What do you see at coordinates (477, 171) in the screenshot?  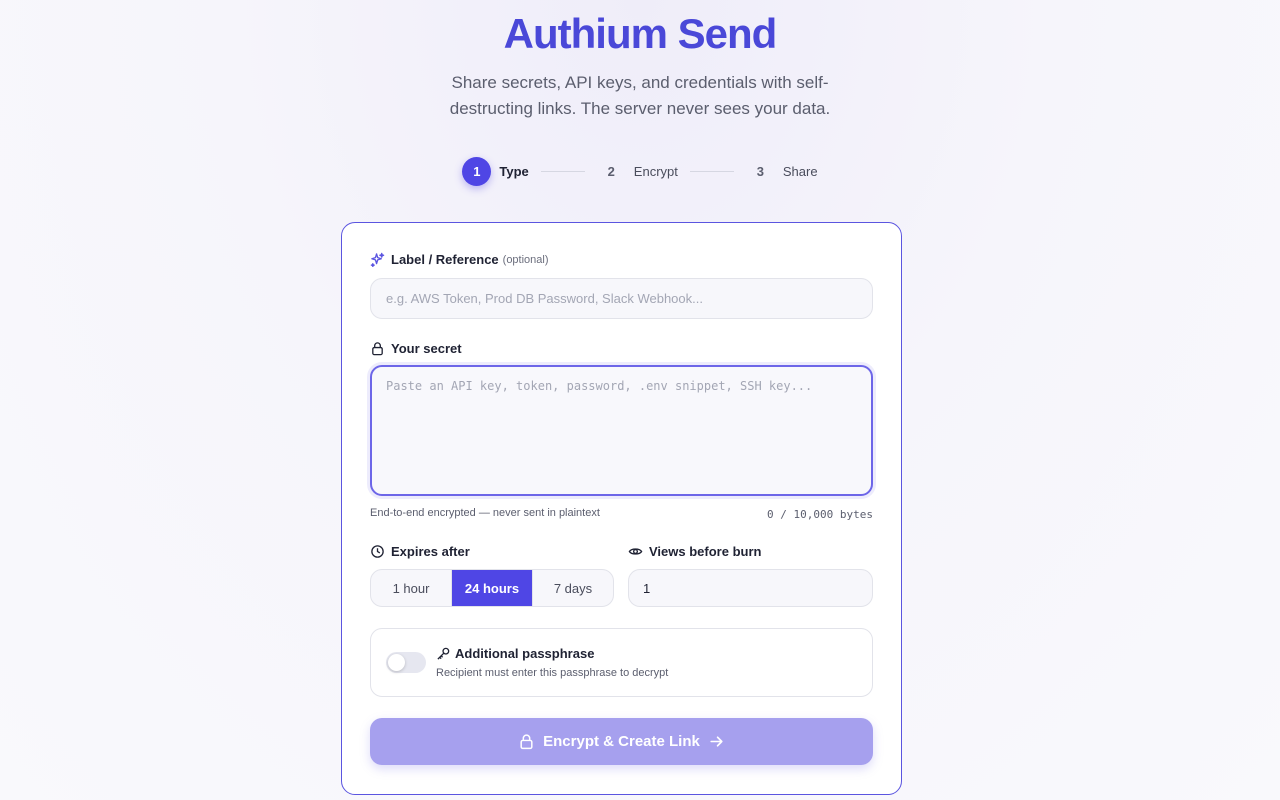 I see `step-number: 1` at bounding box center [477, 171].